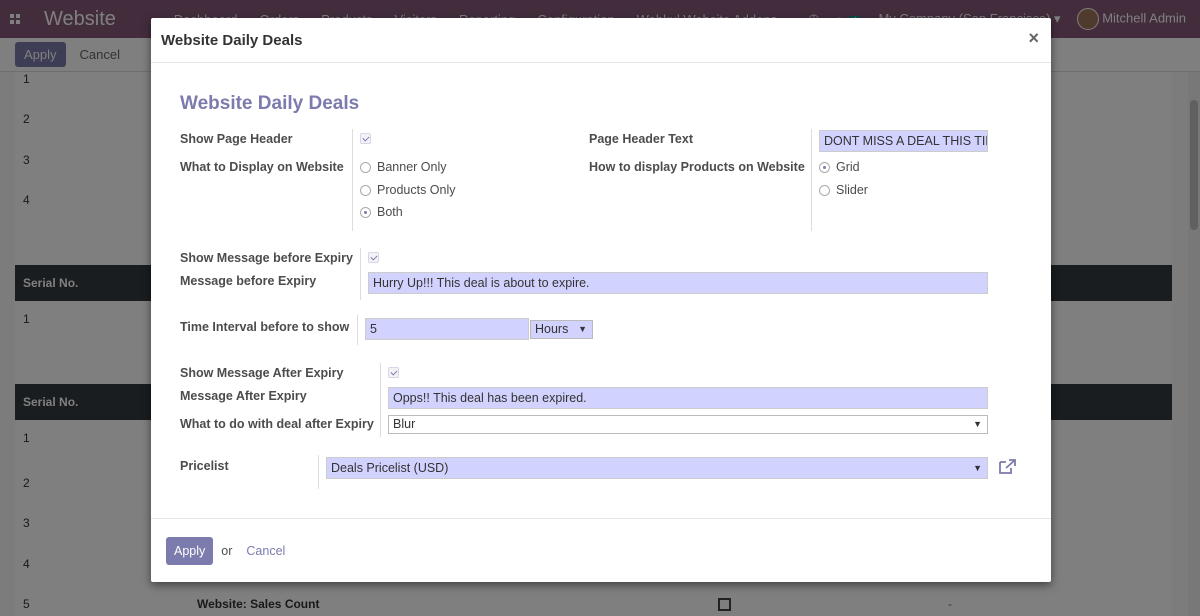 This screenshot has width=1200, height=616. I want to click on or-text: or, so click(227, 550).